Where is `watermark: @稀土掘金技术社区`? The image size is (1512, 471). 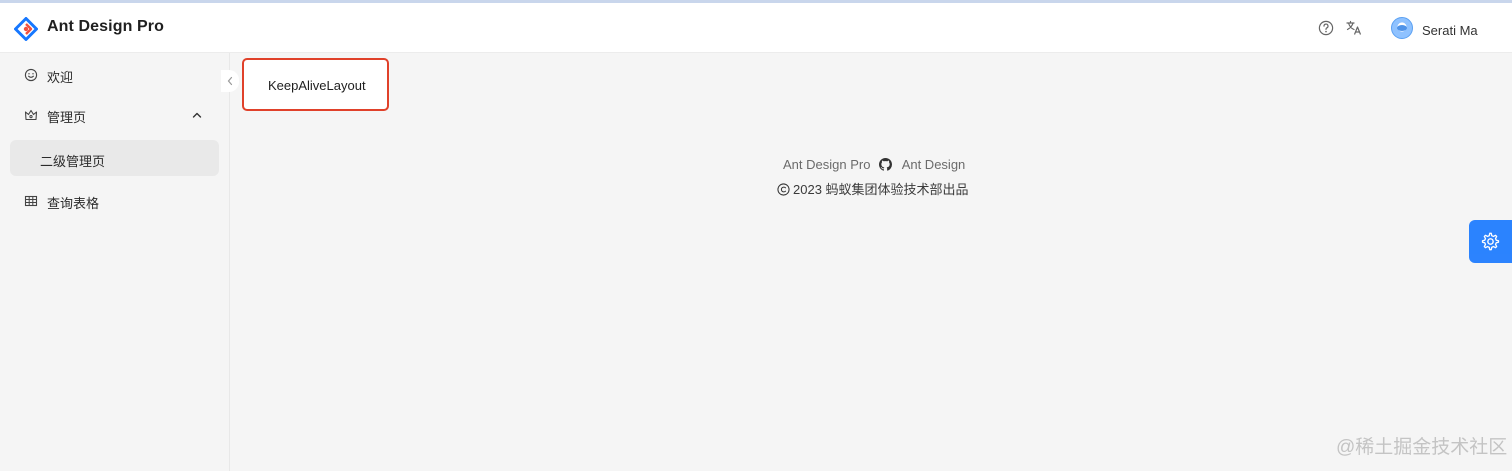 watermark: @稀土掘金技术社区 is located at coordinates (1422, 447).